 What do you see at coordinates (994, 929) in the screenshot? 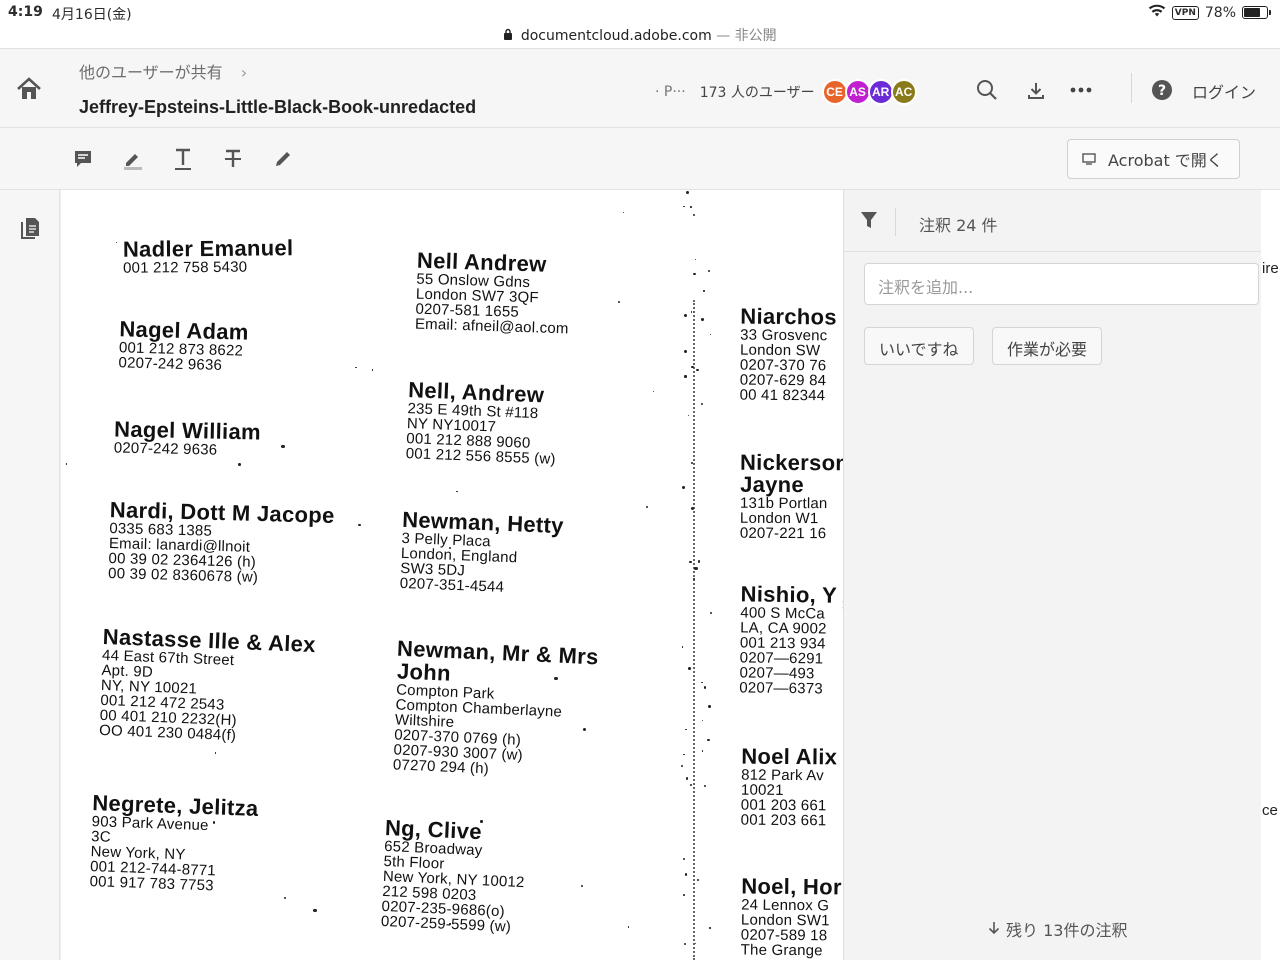
I see `arrow-down-icon` at bounding box center [994, 929].